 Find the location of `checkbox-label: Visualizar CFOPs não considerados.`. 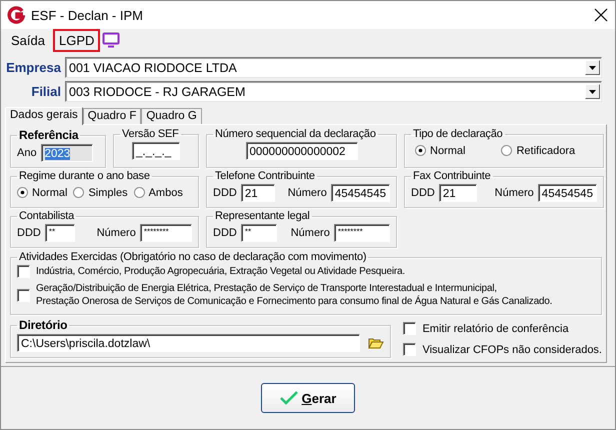

checkbox-label: Visualizar CFOPs não considerados. is located at coordinates (512, 350).